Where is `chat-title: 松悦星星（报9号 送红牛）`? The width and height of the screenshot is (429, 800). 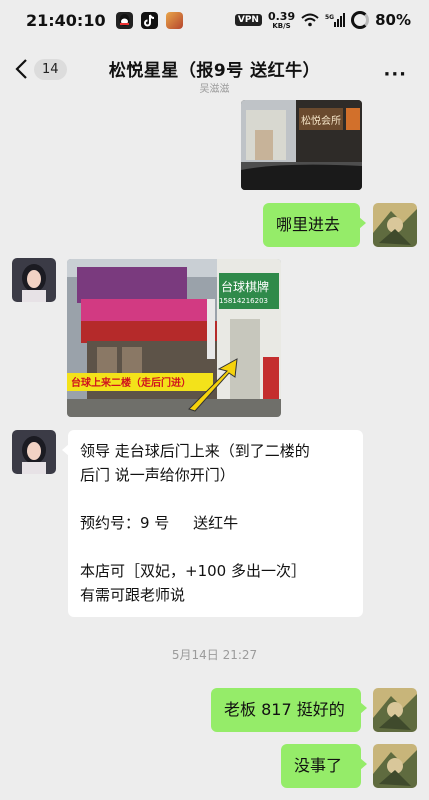
chat-title: 松悦星星（报9号 送红牛） is located at coordinates (214, 71).